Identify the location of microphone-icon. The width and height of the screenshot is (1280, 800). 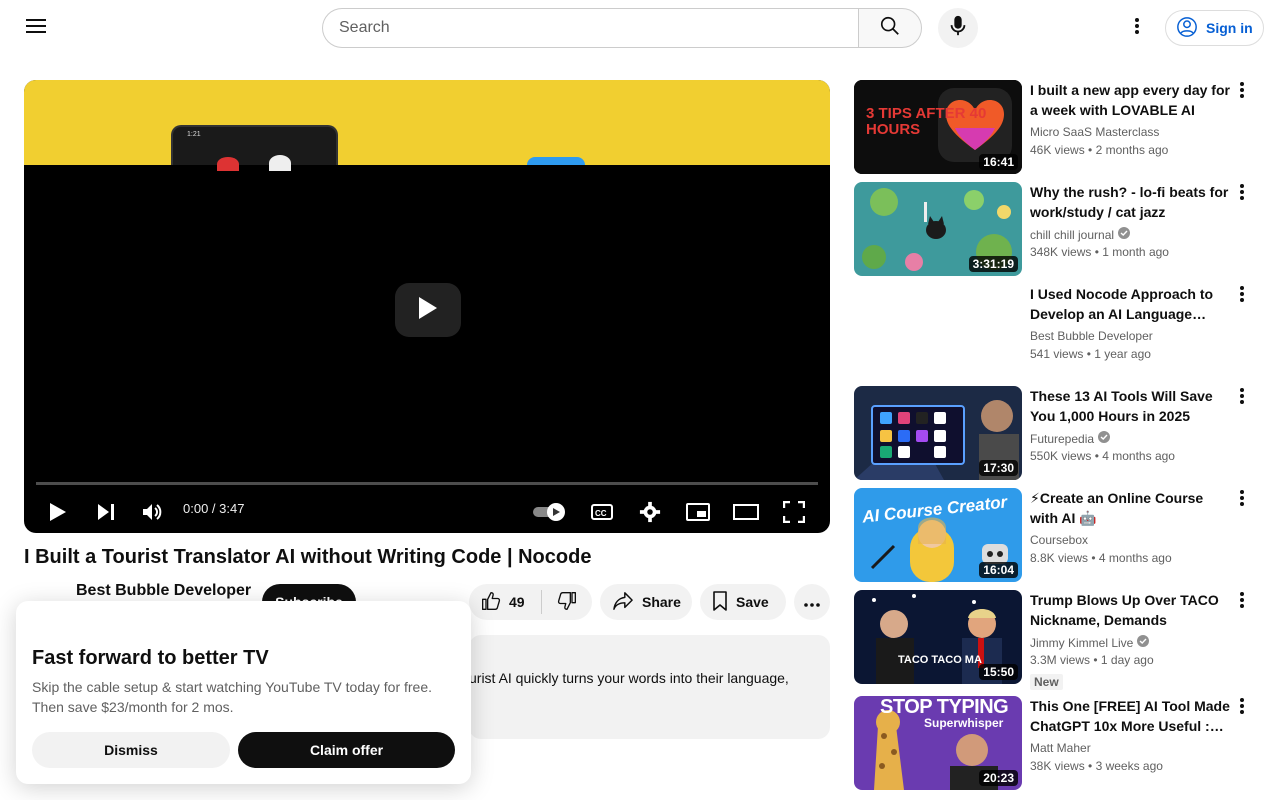
(958, 28).